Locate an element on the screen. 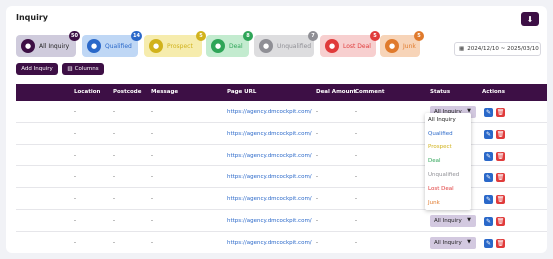 This screenshot has width=553, height=259. col-location: Location is located at coordinates (87, 92).